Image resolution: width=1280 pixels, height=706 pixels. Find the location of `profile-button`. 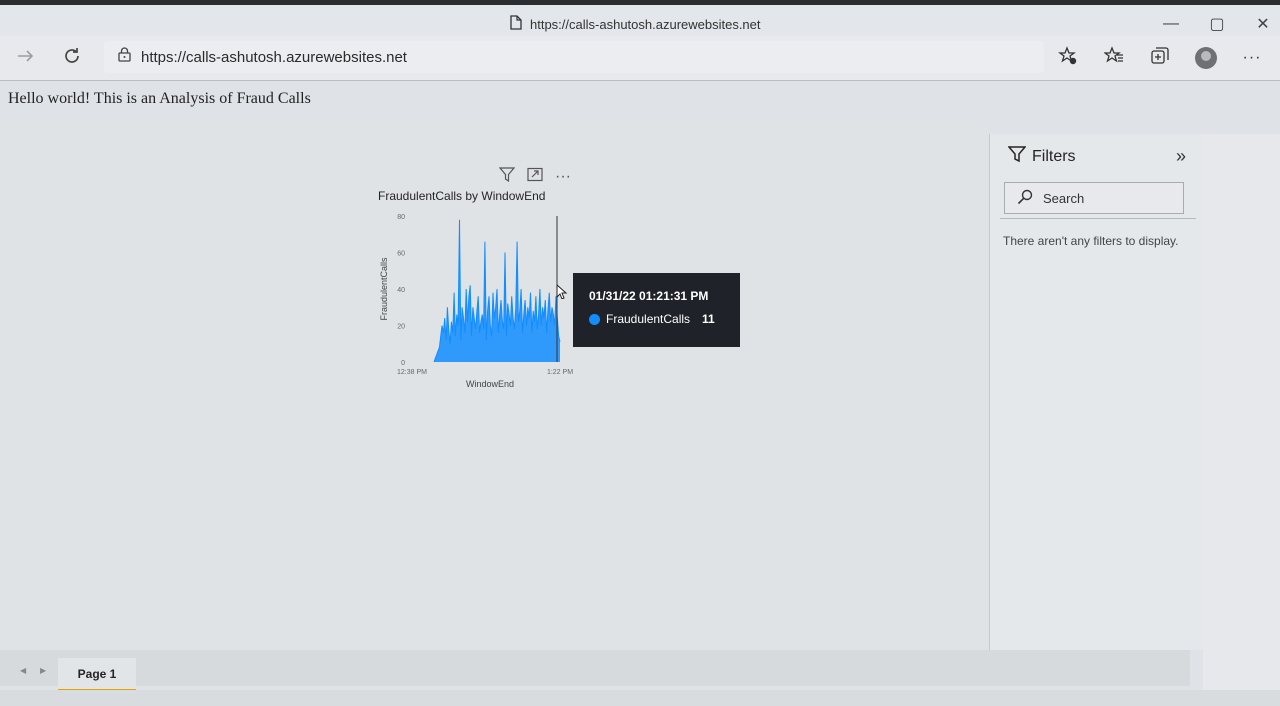

profile-button is located at coordinates (1206, 58).